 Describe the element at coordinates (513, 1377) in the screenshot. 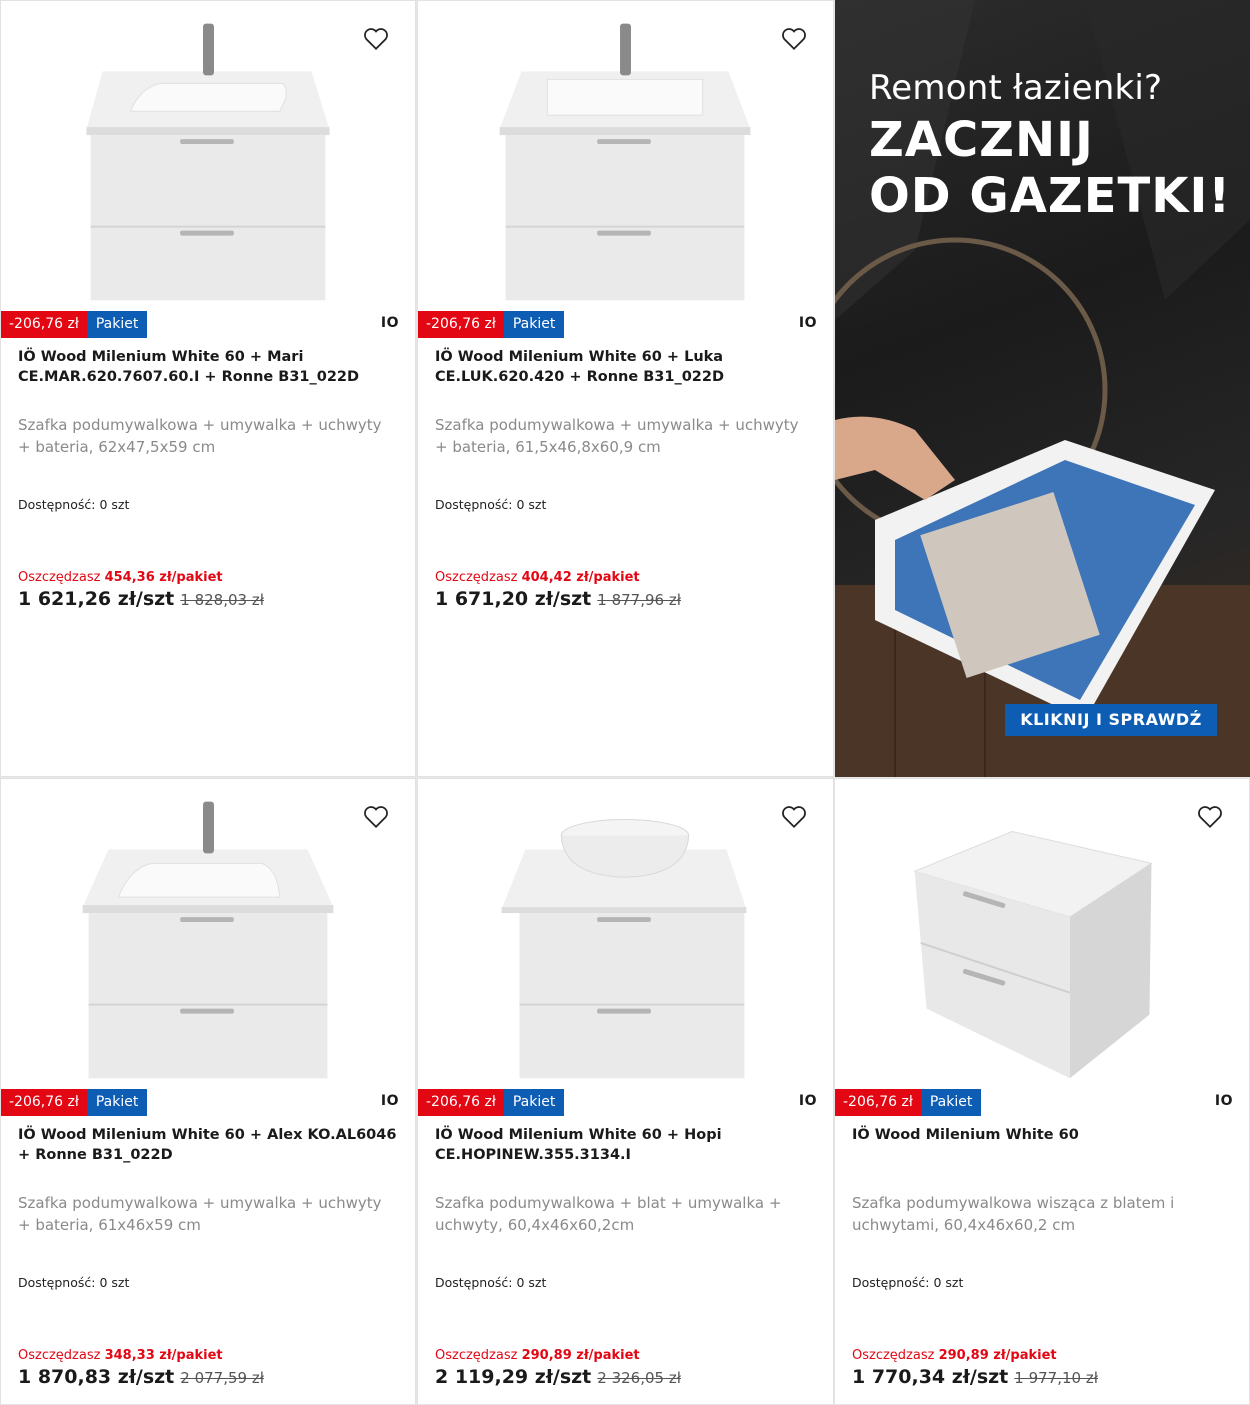

I see `price: 2 119,29 zł/szt` at that location.